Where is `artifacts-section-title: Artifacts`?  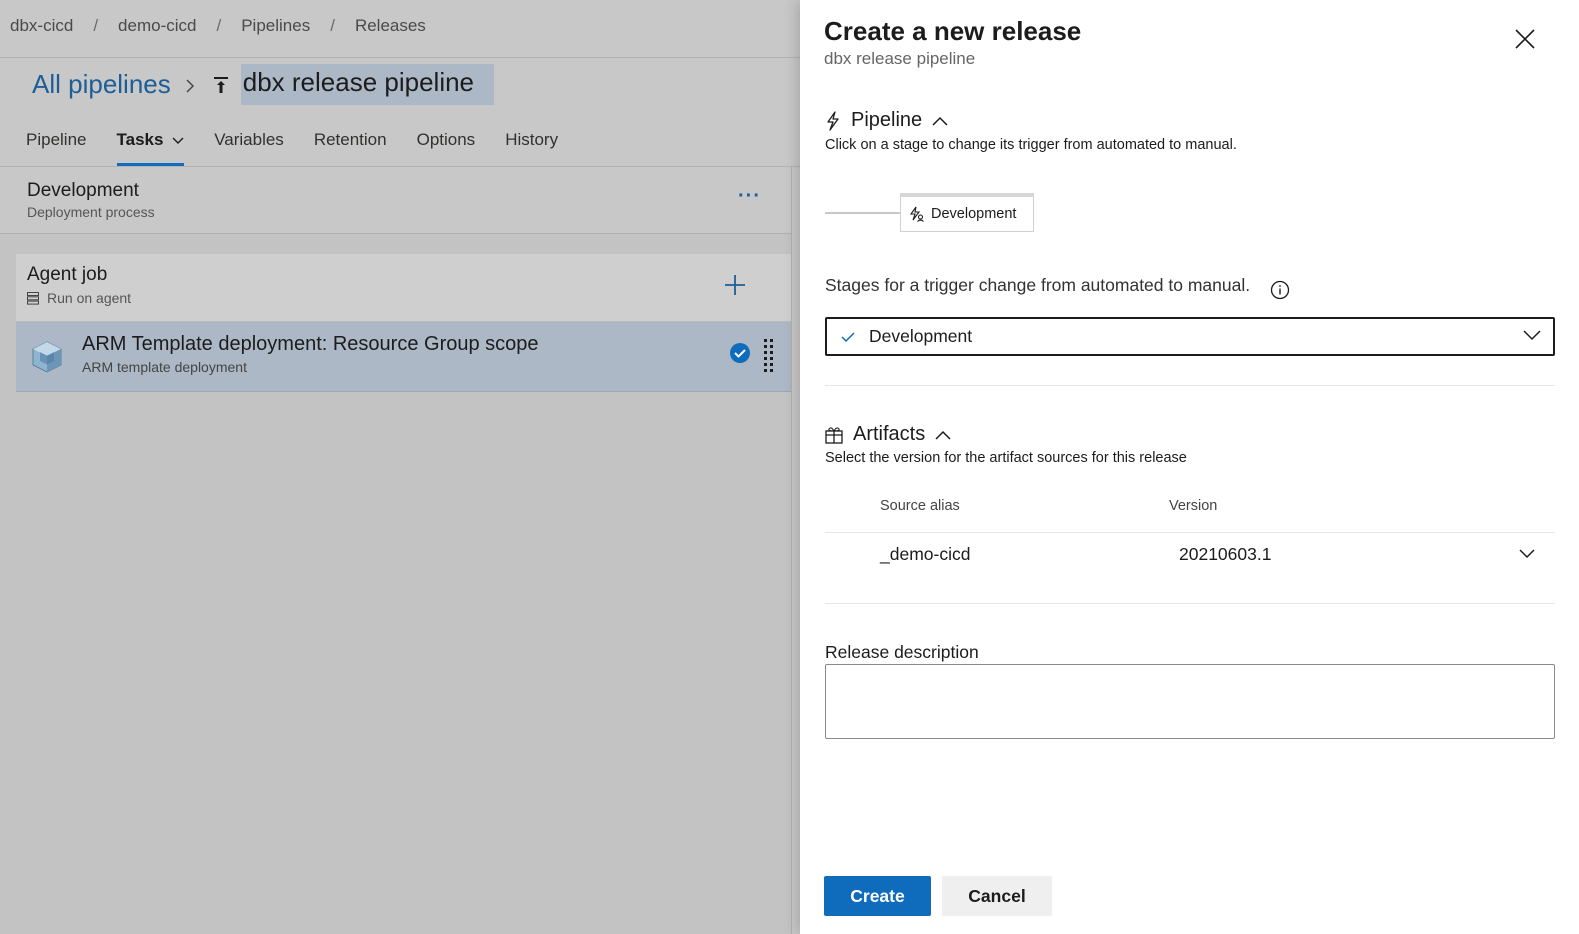 artifacts-section-title: Artifacts is located at coordinates (889, 434).